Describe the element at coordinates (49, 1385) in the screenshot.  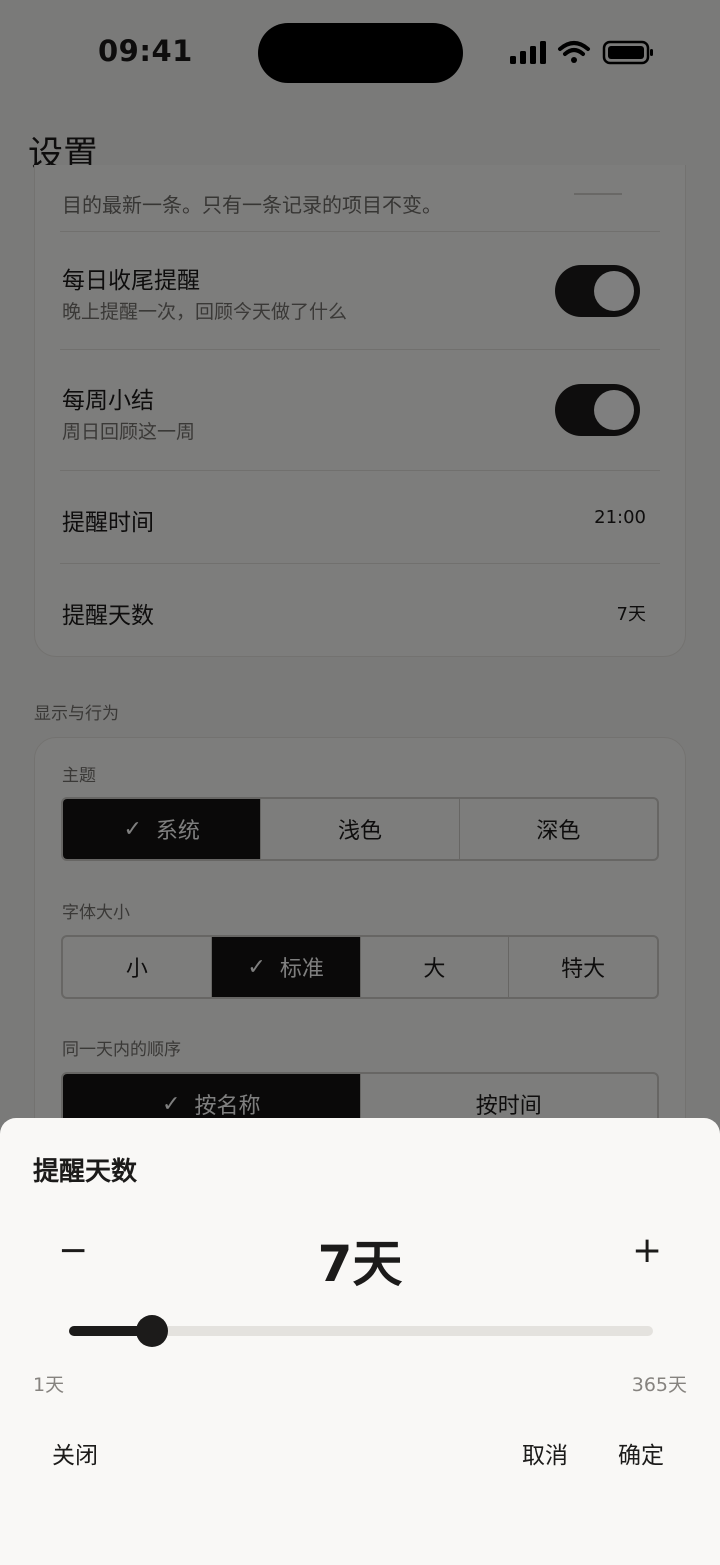
I see `slider-min-label: 1天` at that location.